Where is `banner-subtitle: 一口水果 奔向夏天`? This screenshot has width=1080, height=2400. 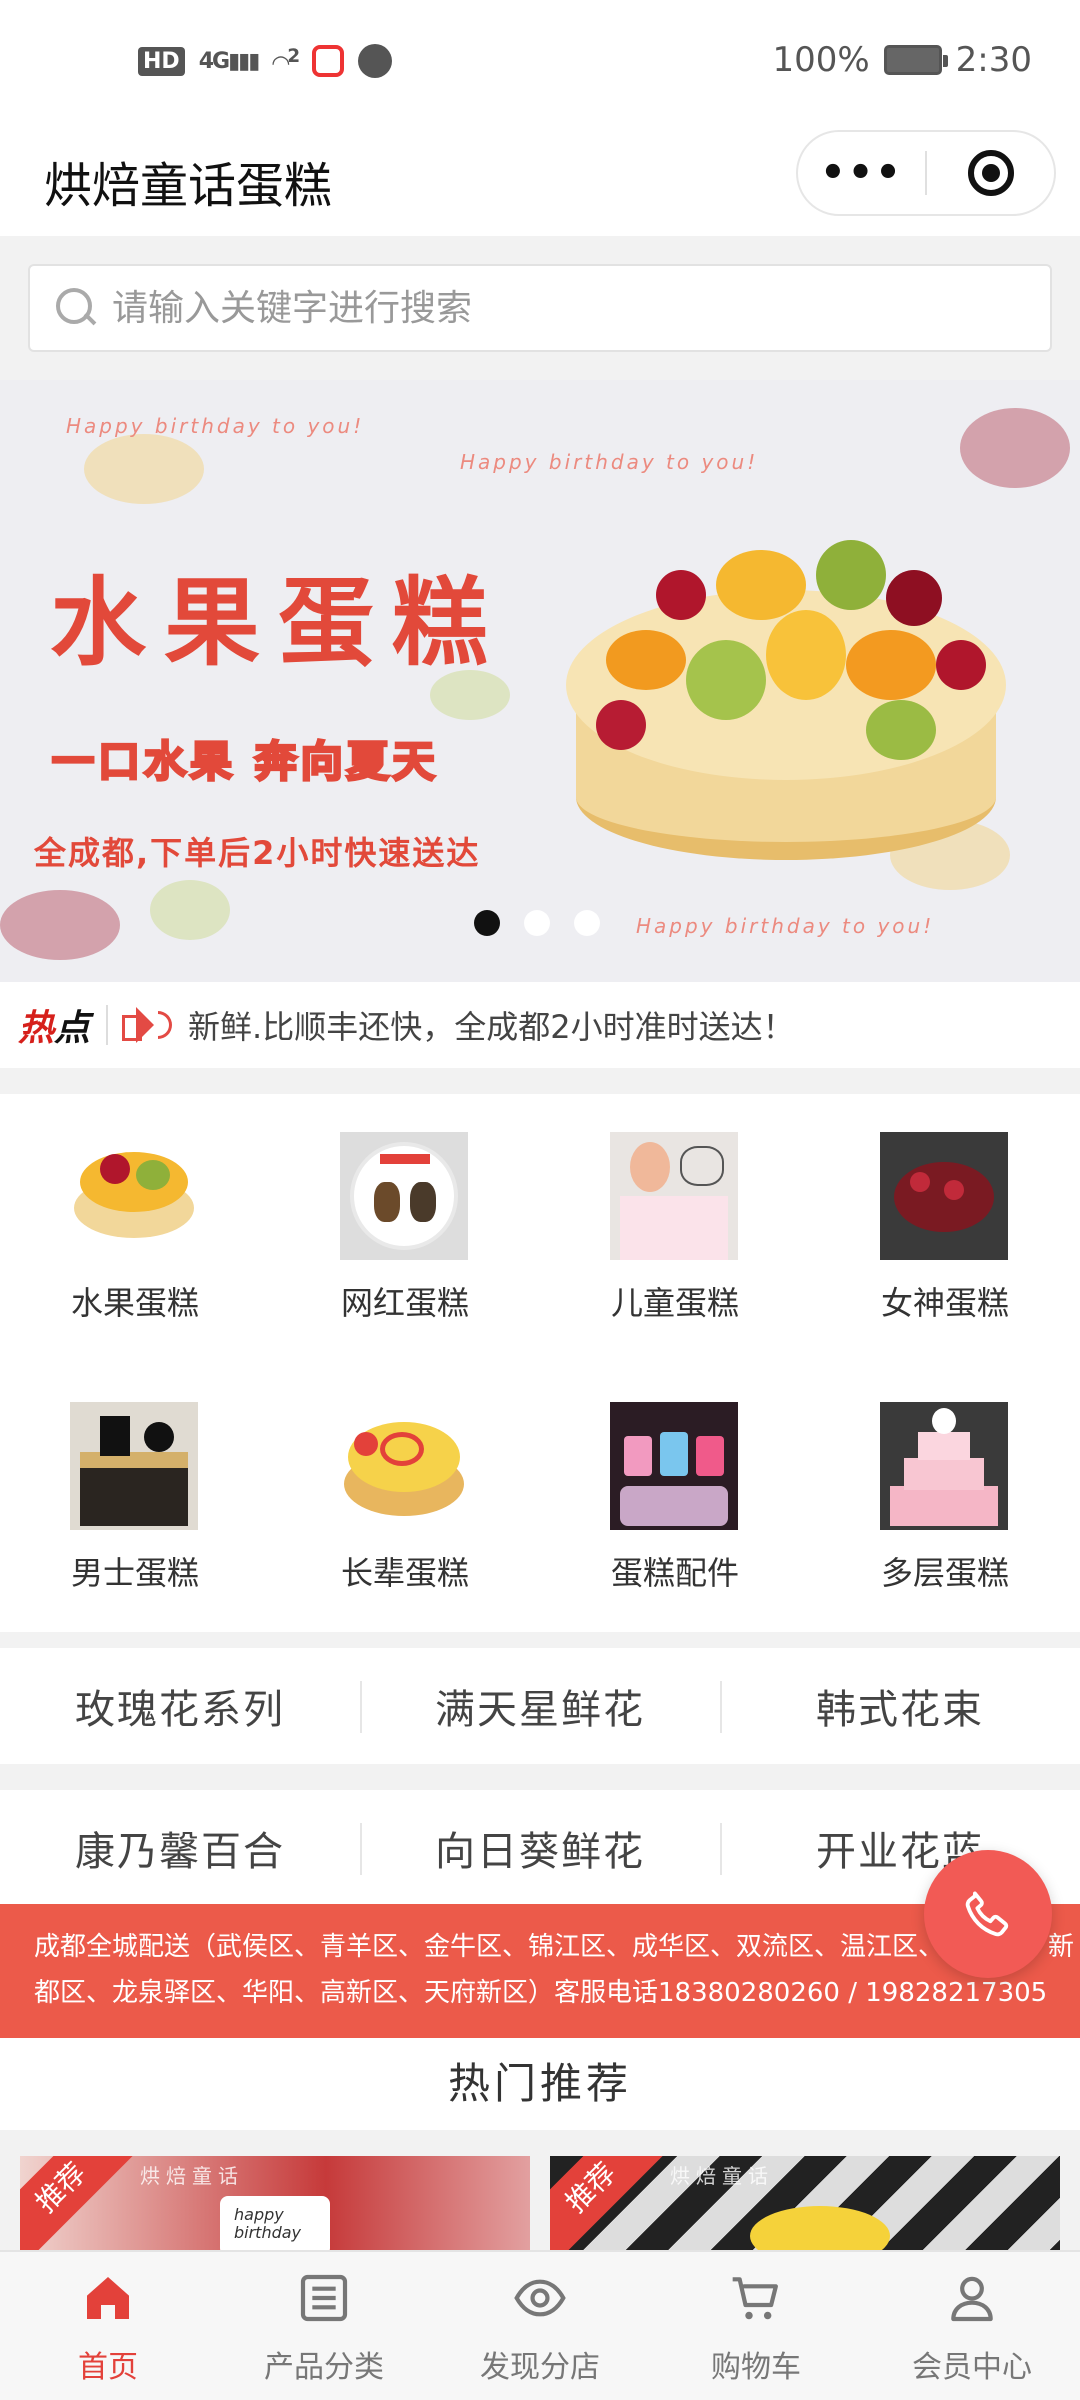
banner-subtitle: 一口水果 奔向夏天 is located at coordinates (245, 762).